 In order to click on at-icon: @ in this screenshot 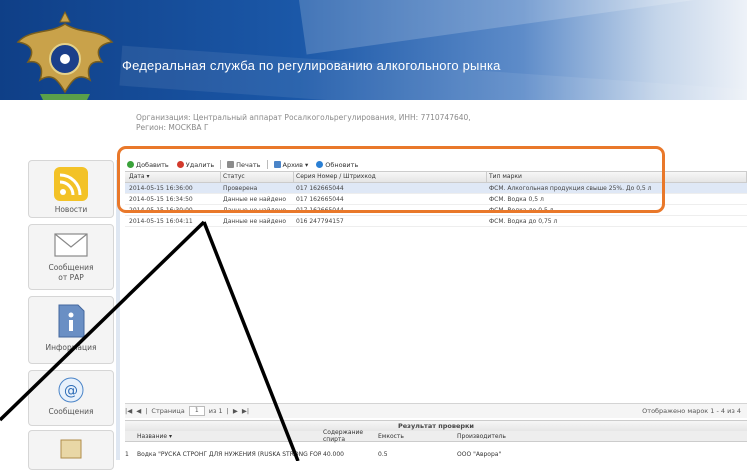, I will do `click(71, 390)`.